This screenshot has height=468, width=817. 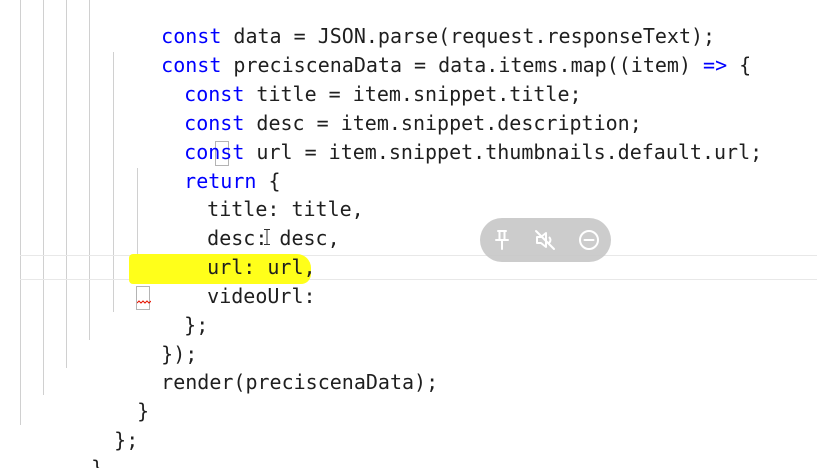 What do you see at coordinates (715, 65) in the screenshot?
I see `arrow-operator: =>` at bounding box center [715, 65].